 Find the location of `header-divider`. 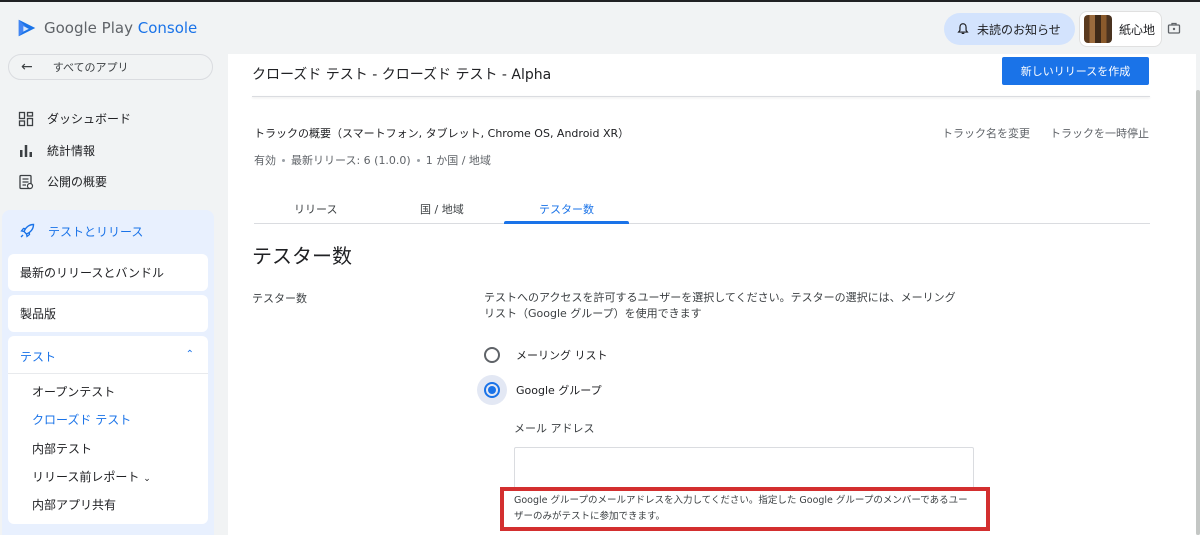

header-divider is located at coordinates (701, 96).